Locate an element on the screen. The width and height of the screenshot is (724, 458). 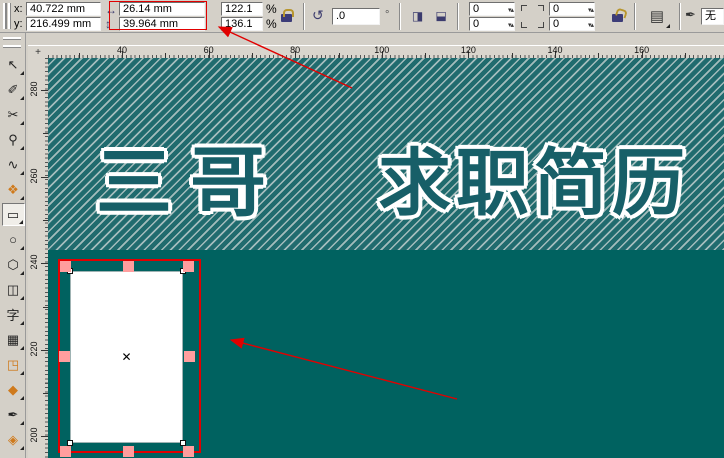
fill-color-tool: ◈ is located at coordinates (13, 439).